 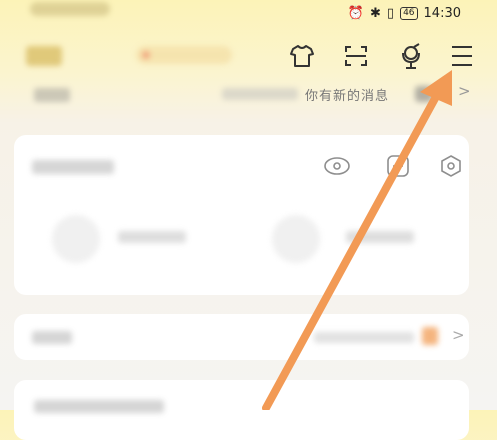 What do you see at coordinates (430, 336) in the screenshot?
I see `list-item-badge` at bounding box center [430, 336].